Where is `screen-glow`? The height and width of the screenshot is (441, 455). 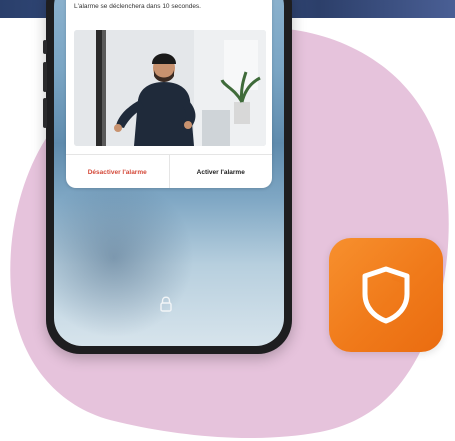 screen-glow is located at coordinates (124, 258).